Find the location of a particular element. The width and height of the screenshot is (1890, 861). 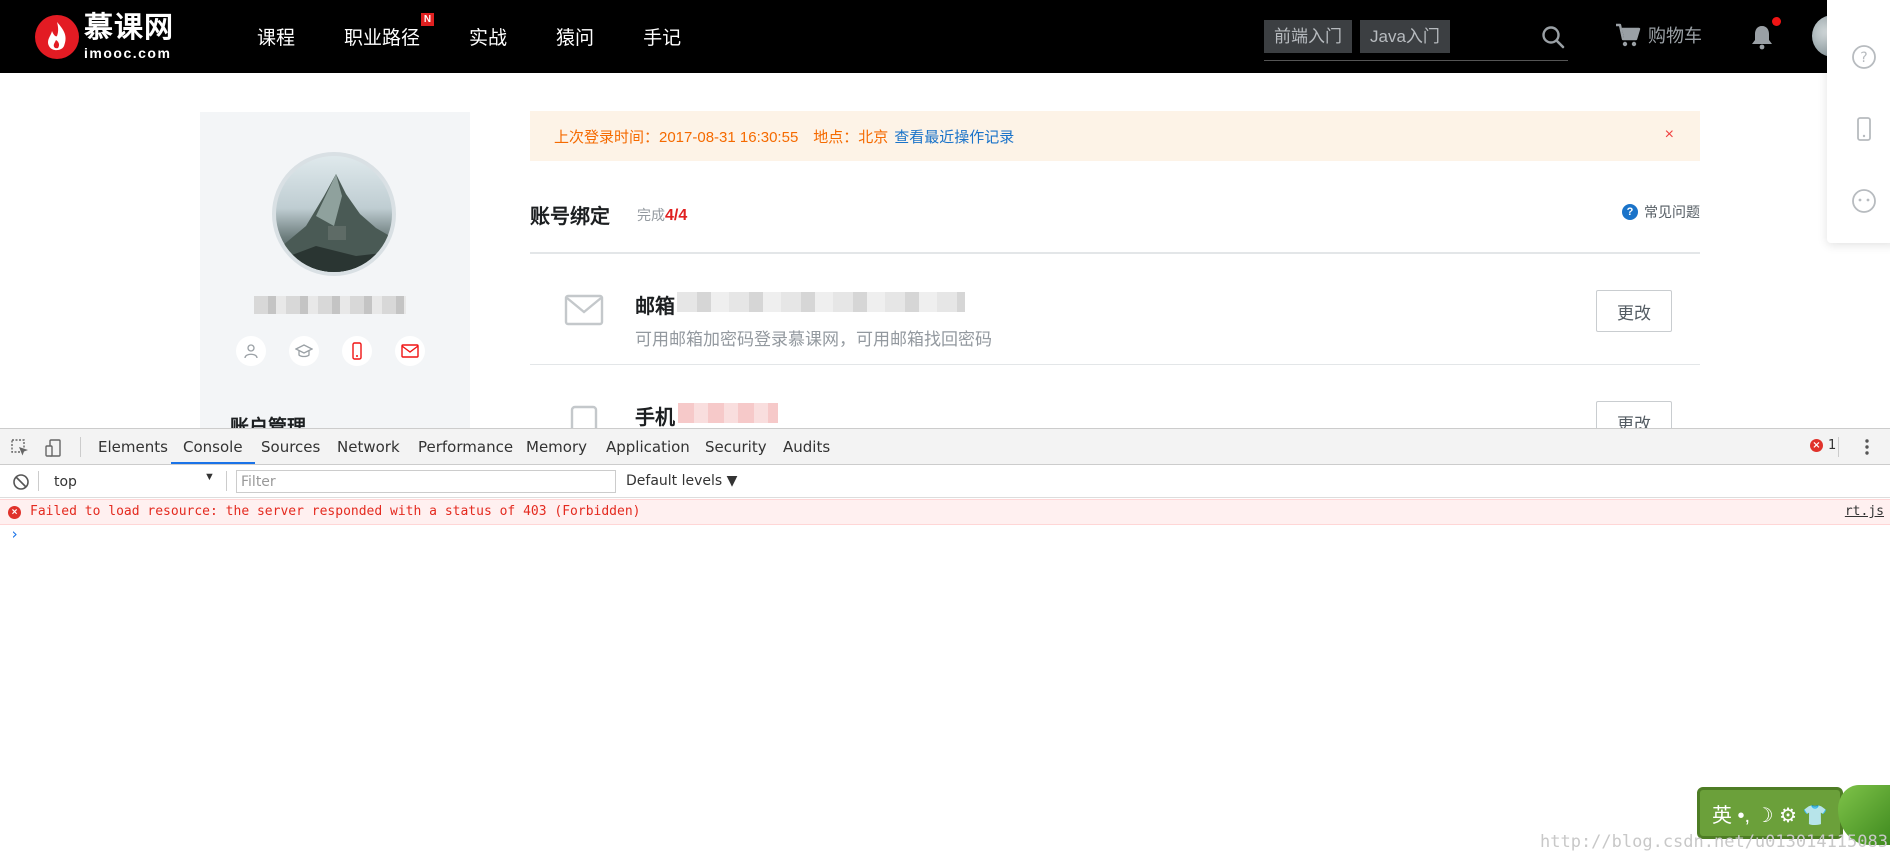

logo-text: 慕课网 imooc.com is located at coordinates (129, 36).